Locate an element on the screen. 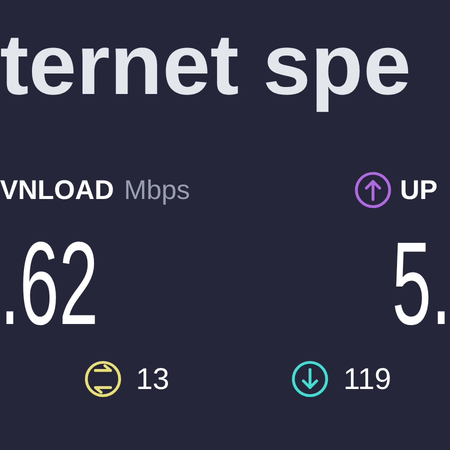 Image resolution: width=450 pixels, height=450 pixels. upload-speed: 5. is located at coordinates (421, 283).